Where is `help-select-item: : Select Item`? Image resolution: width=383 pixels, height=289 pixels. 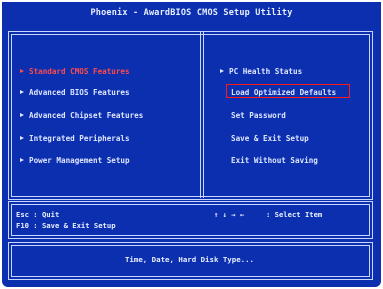 help-select-item: : Select Item is located at coordinates (294, 214).